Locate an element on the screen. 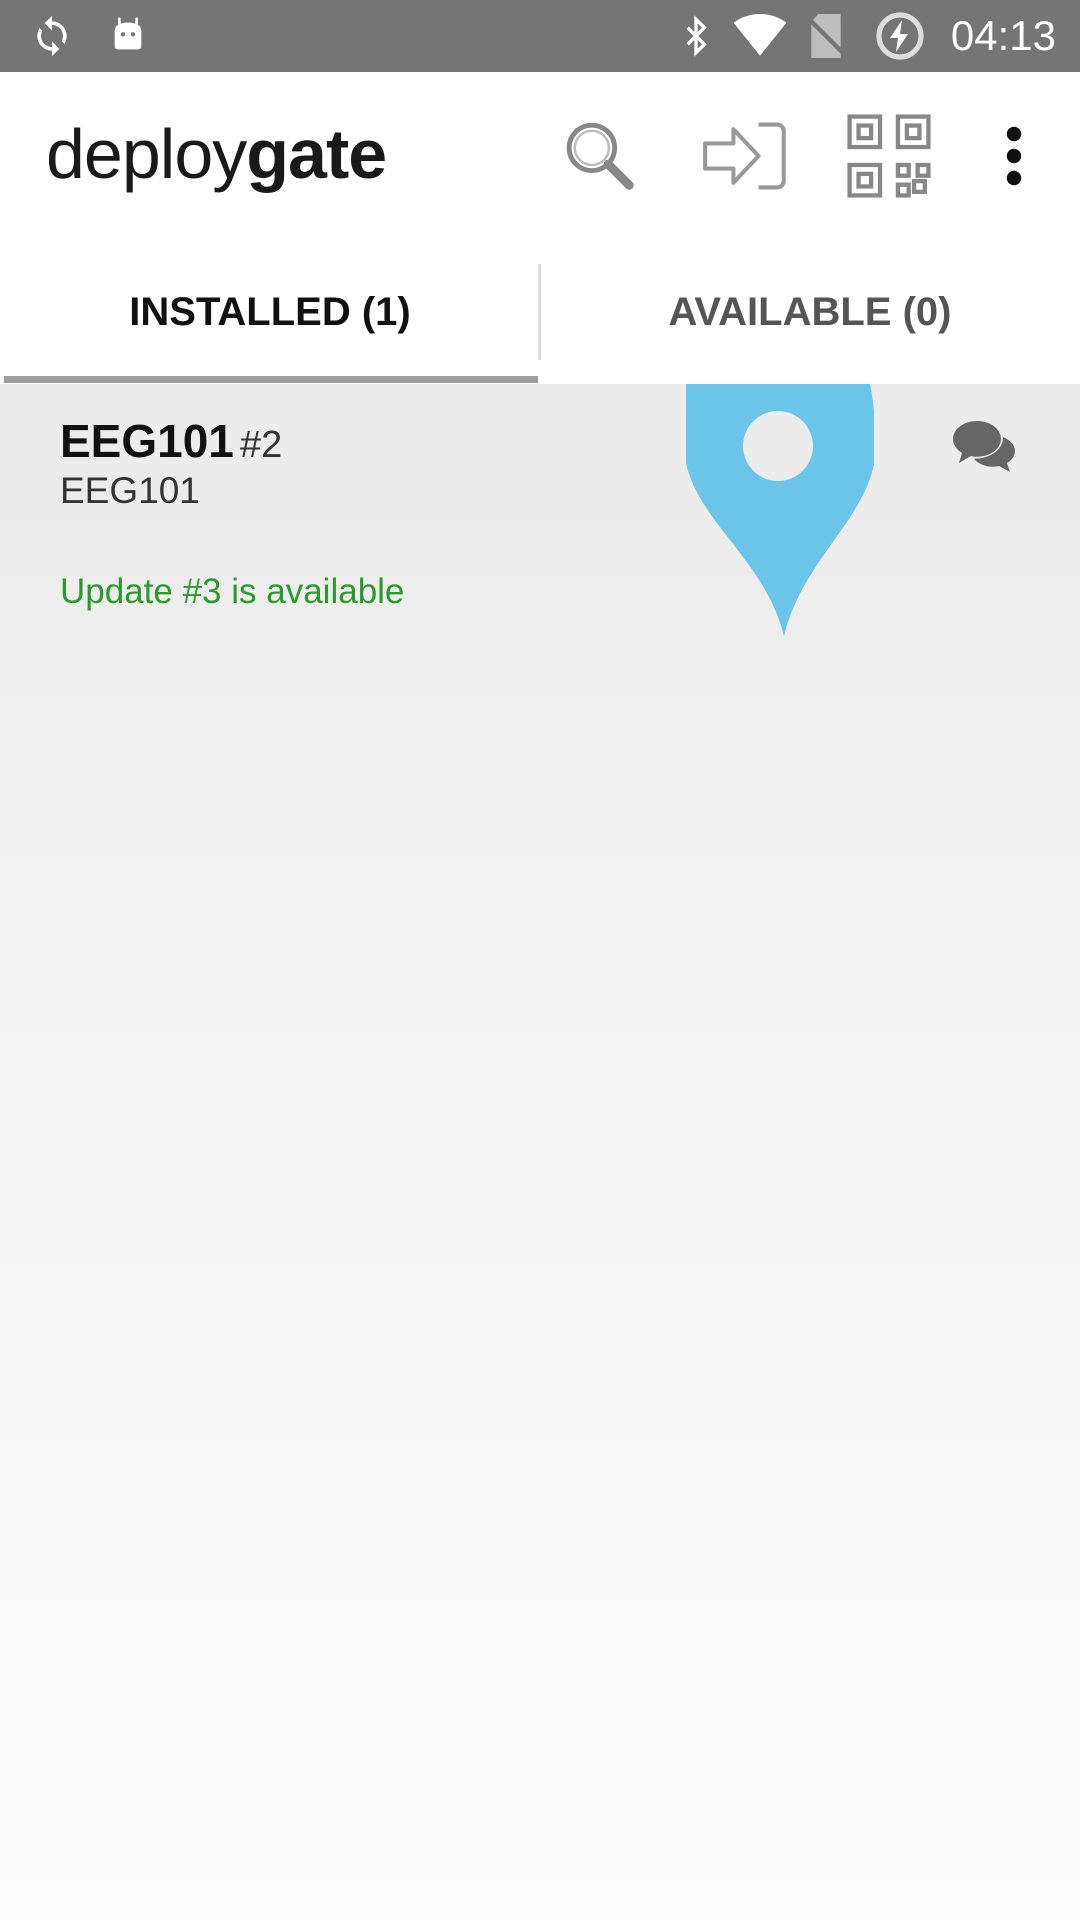 This screenshot has width=1080, height=1920. comment-button is located at coordinates (984, 450).